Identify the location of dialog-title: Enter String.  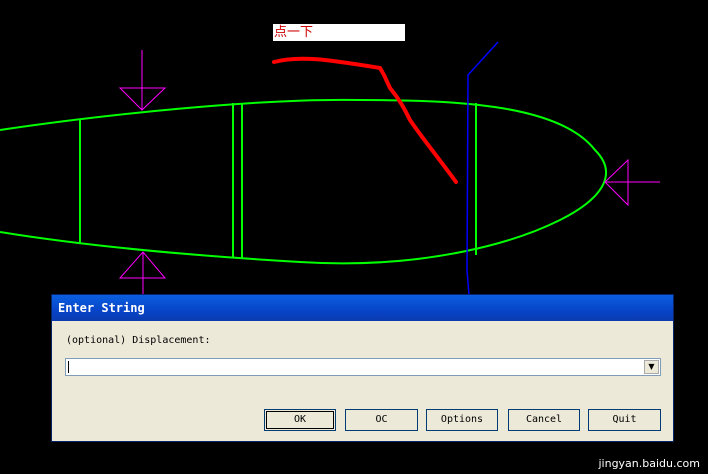
(362, 308).